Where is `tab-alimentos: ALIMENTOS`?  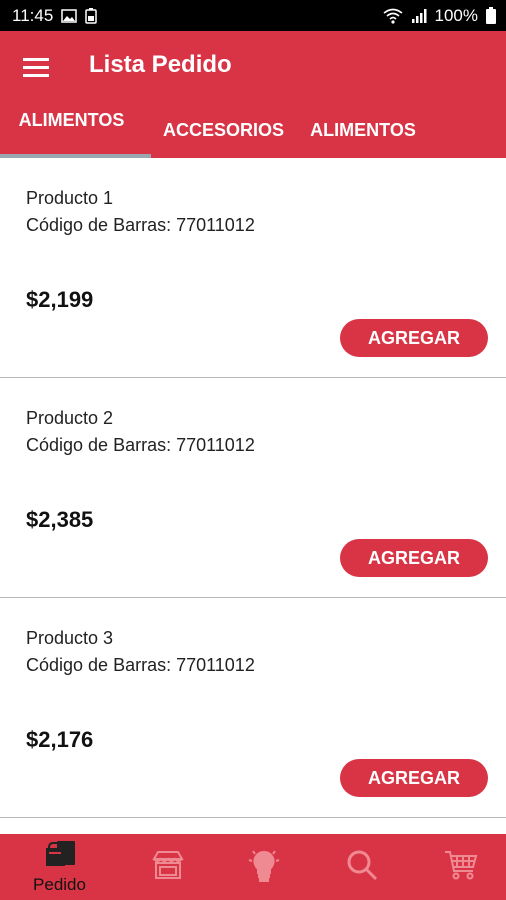 tab-alimentos: ALIMENTOS is located at coordinates (71, 120).